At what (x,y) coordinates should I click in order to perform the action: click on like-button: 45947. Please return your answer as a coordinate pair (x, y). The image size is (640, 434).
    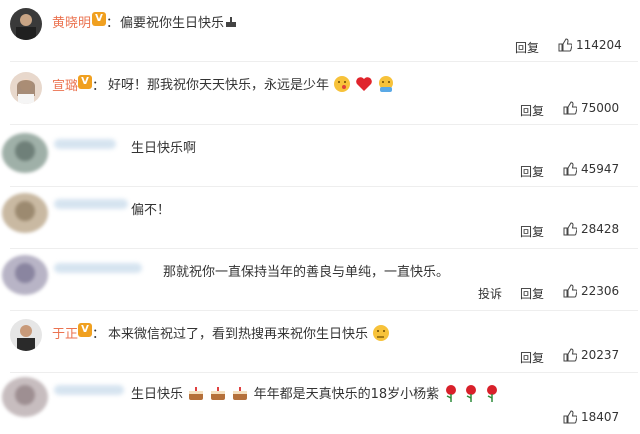
    Looking at the image, I should click on (591, 169).